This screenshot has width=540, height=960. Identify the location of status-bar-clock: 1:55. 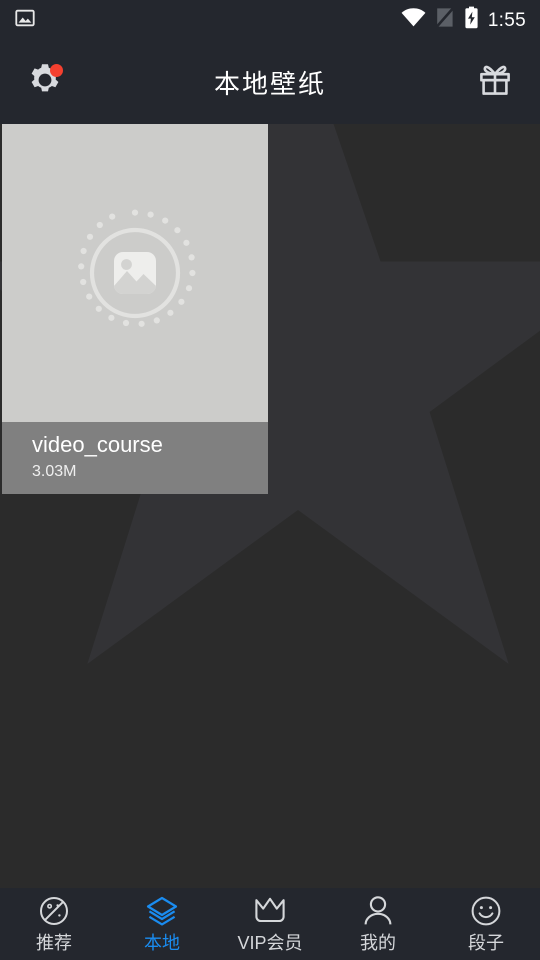
(506, 20).